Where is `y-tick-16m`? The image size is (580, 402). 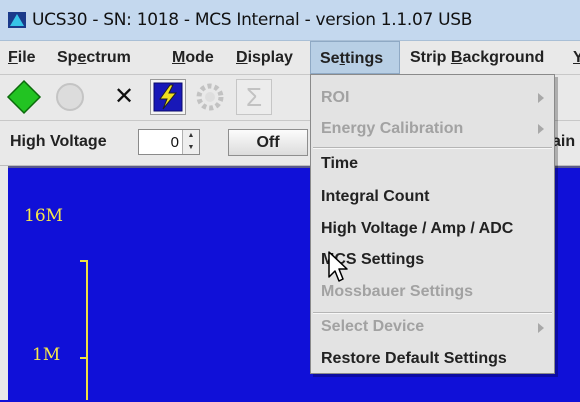
y-tick-16m is located at coordinates (83, 261).